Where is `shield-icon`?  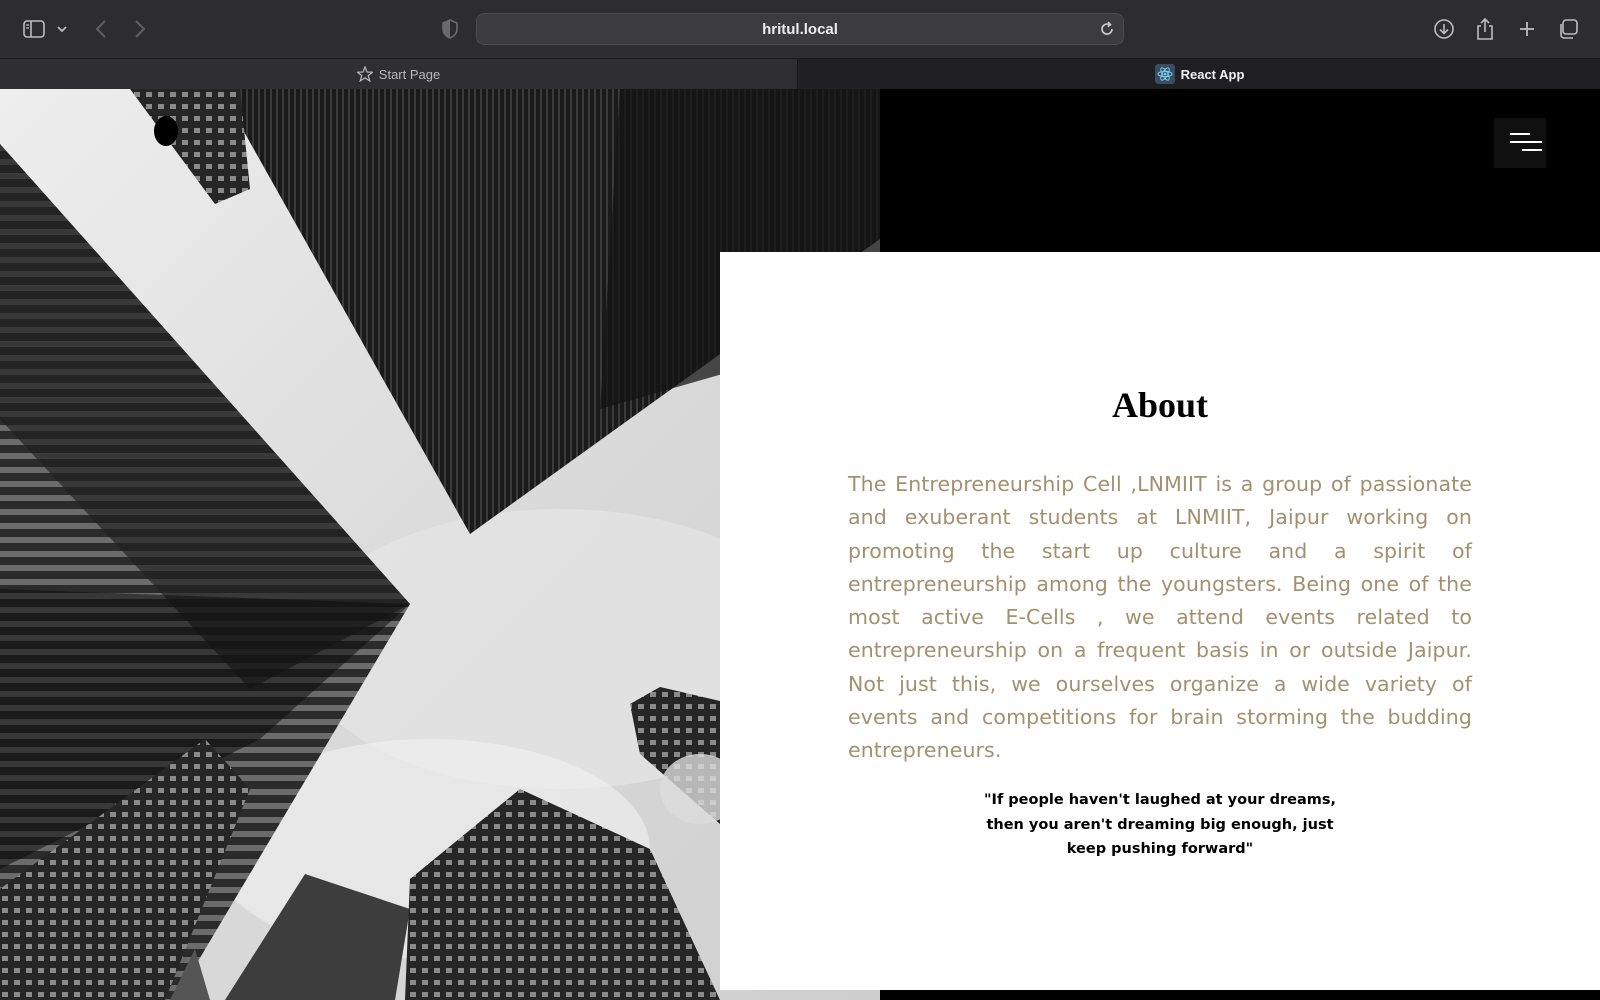 shield-icon is located at coordinates (450, 29).